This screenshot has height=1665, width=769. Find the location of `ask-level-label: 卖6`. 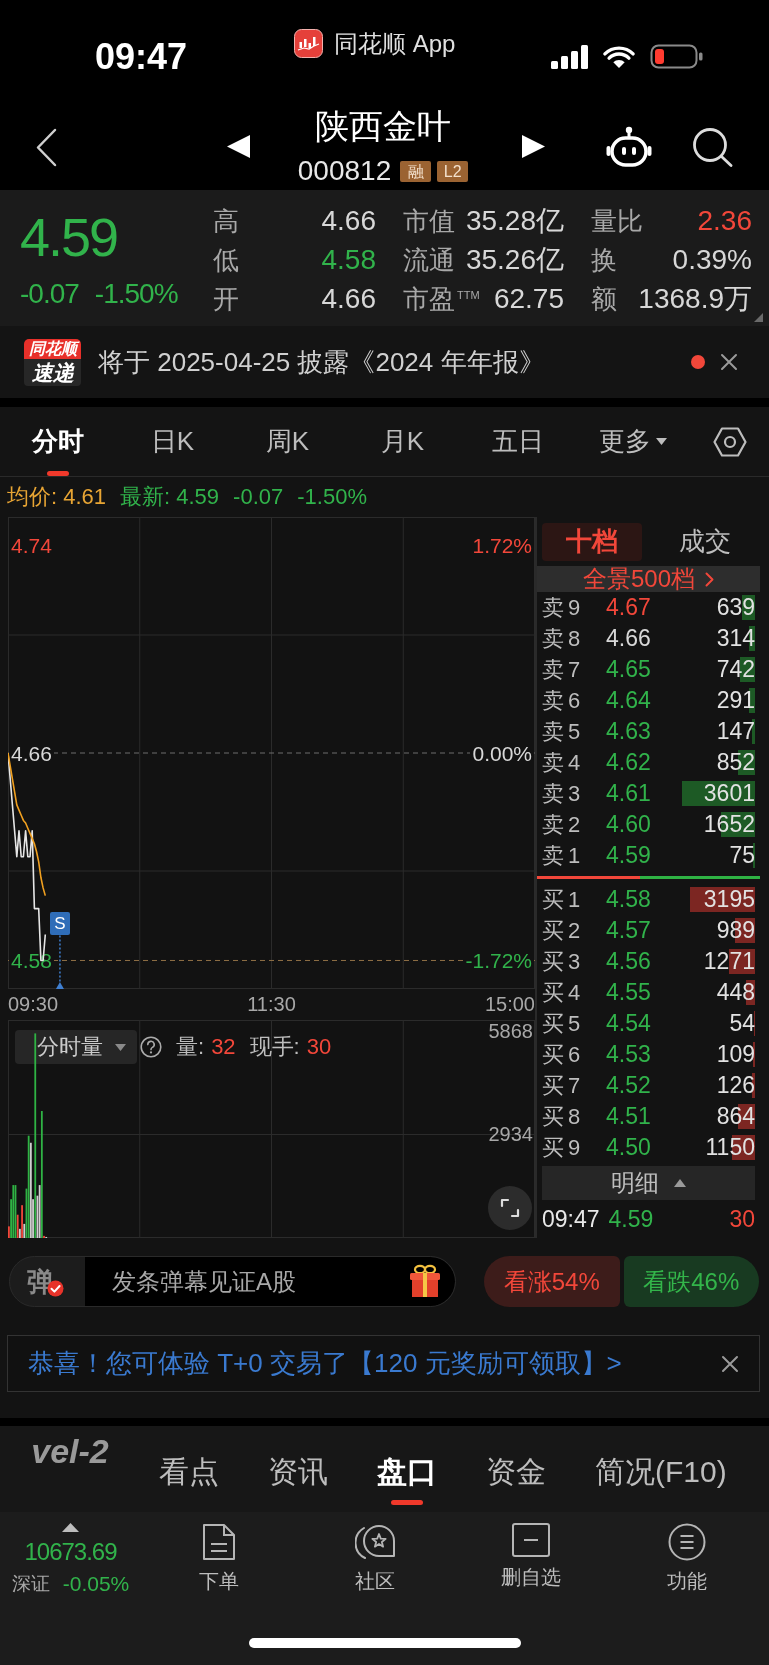

ask-level-label: 卖6 is located at coordinates (564, 700).